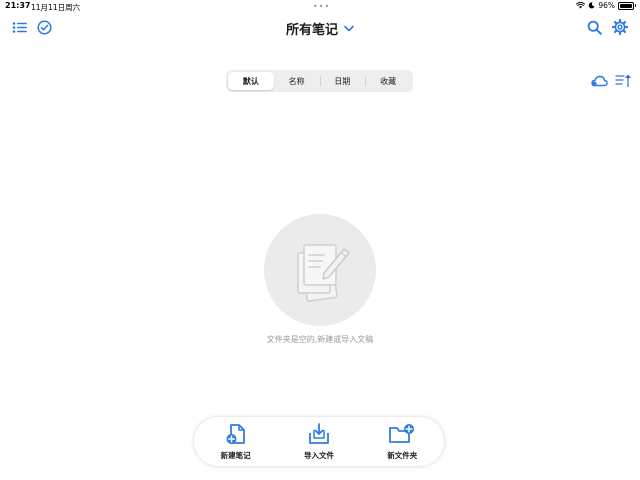 The image size is (640, 480). What do you see at coordinates (320, 339) in the screenshot?
I see `empty-state-message: 文件夹是空的,新建或导入文稿` at bounding box center [320, 339].